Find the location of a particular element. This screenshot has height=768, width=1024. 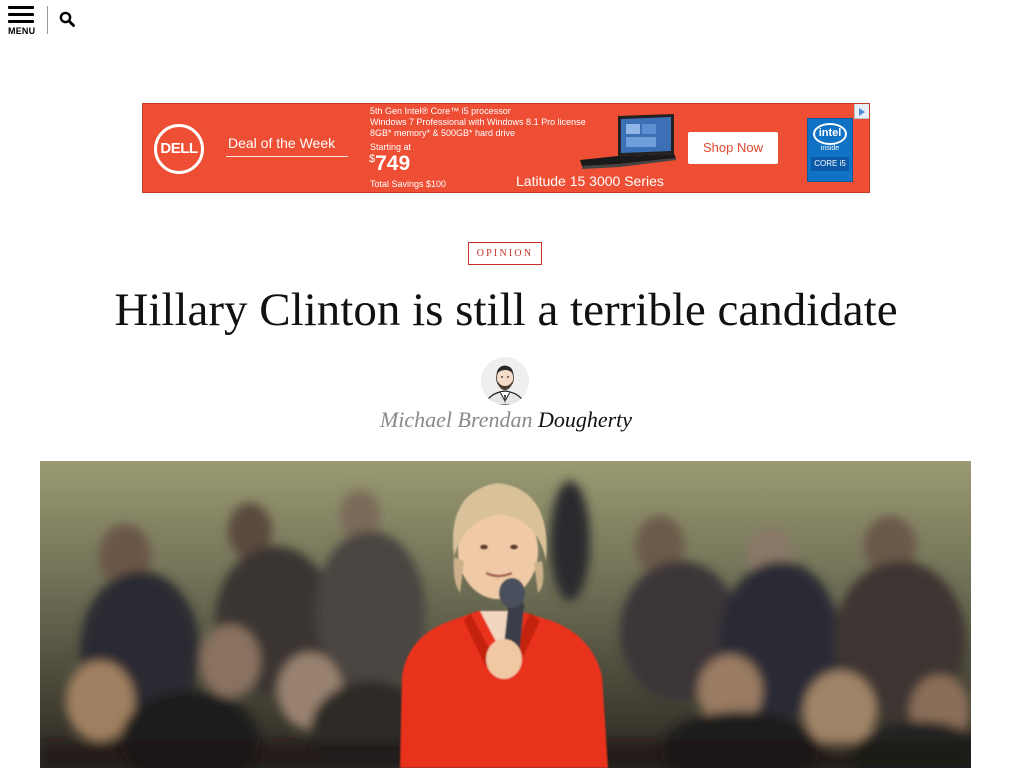

ad-price: $749 is located at coordinates (389, 164).